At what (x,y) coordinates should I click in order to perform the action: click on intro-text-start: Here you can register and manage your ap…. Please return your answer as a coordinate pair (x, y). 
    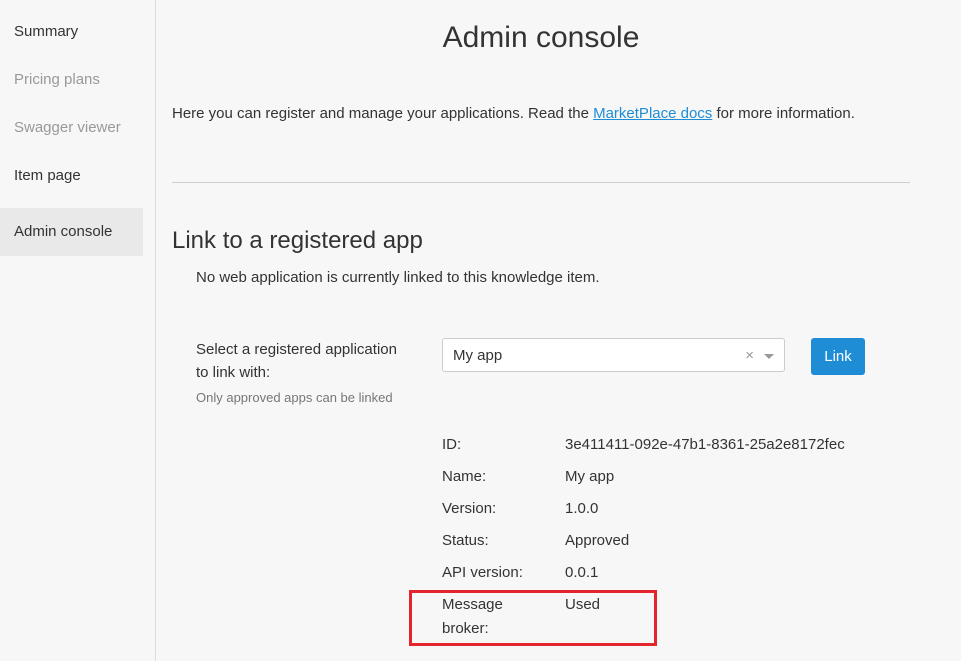
    Looking at the image, I should click on (383, 113).